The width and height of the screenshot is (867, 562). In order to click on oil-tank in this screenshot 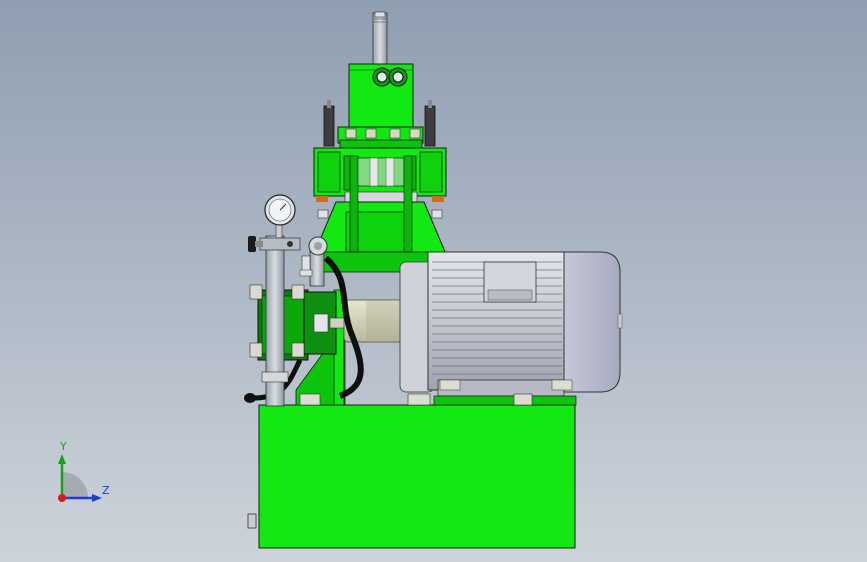, I will do `click(411, 476)`.